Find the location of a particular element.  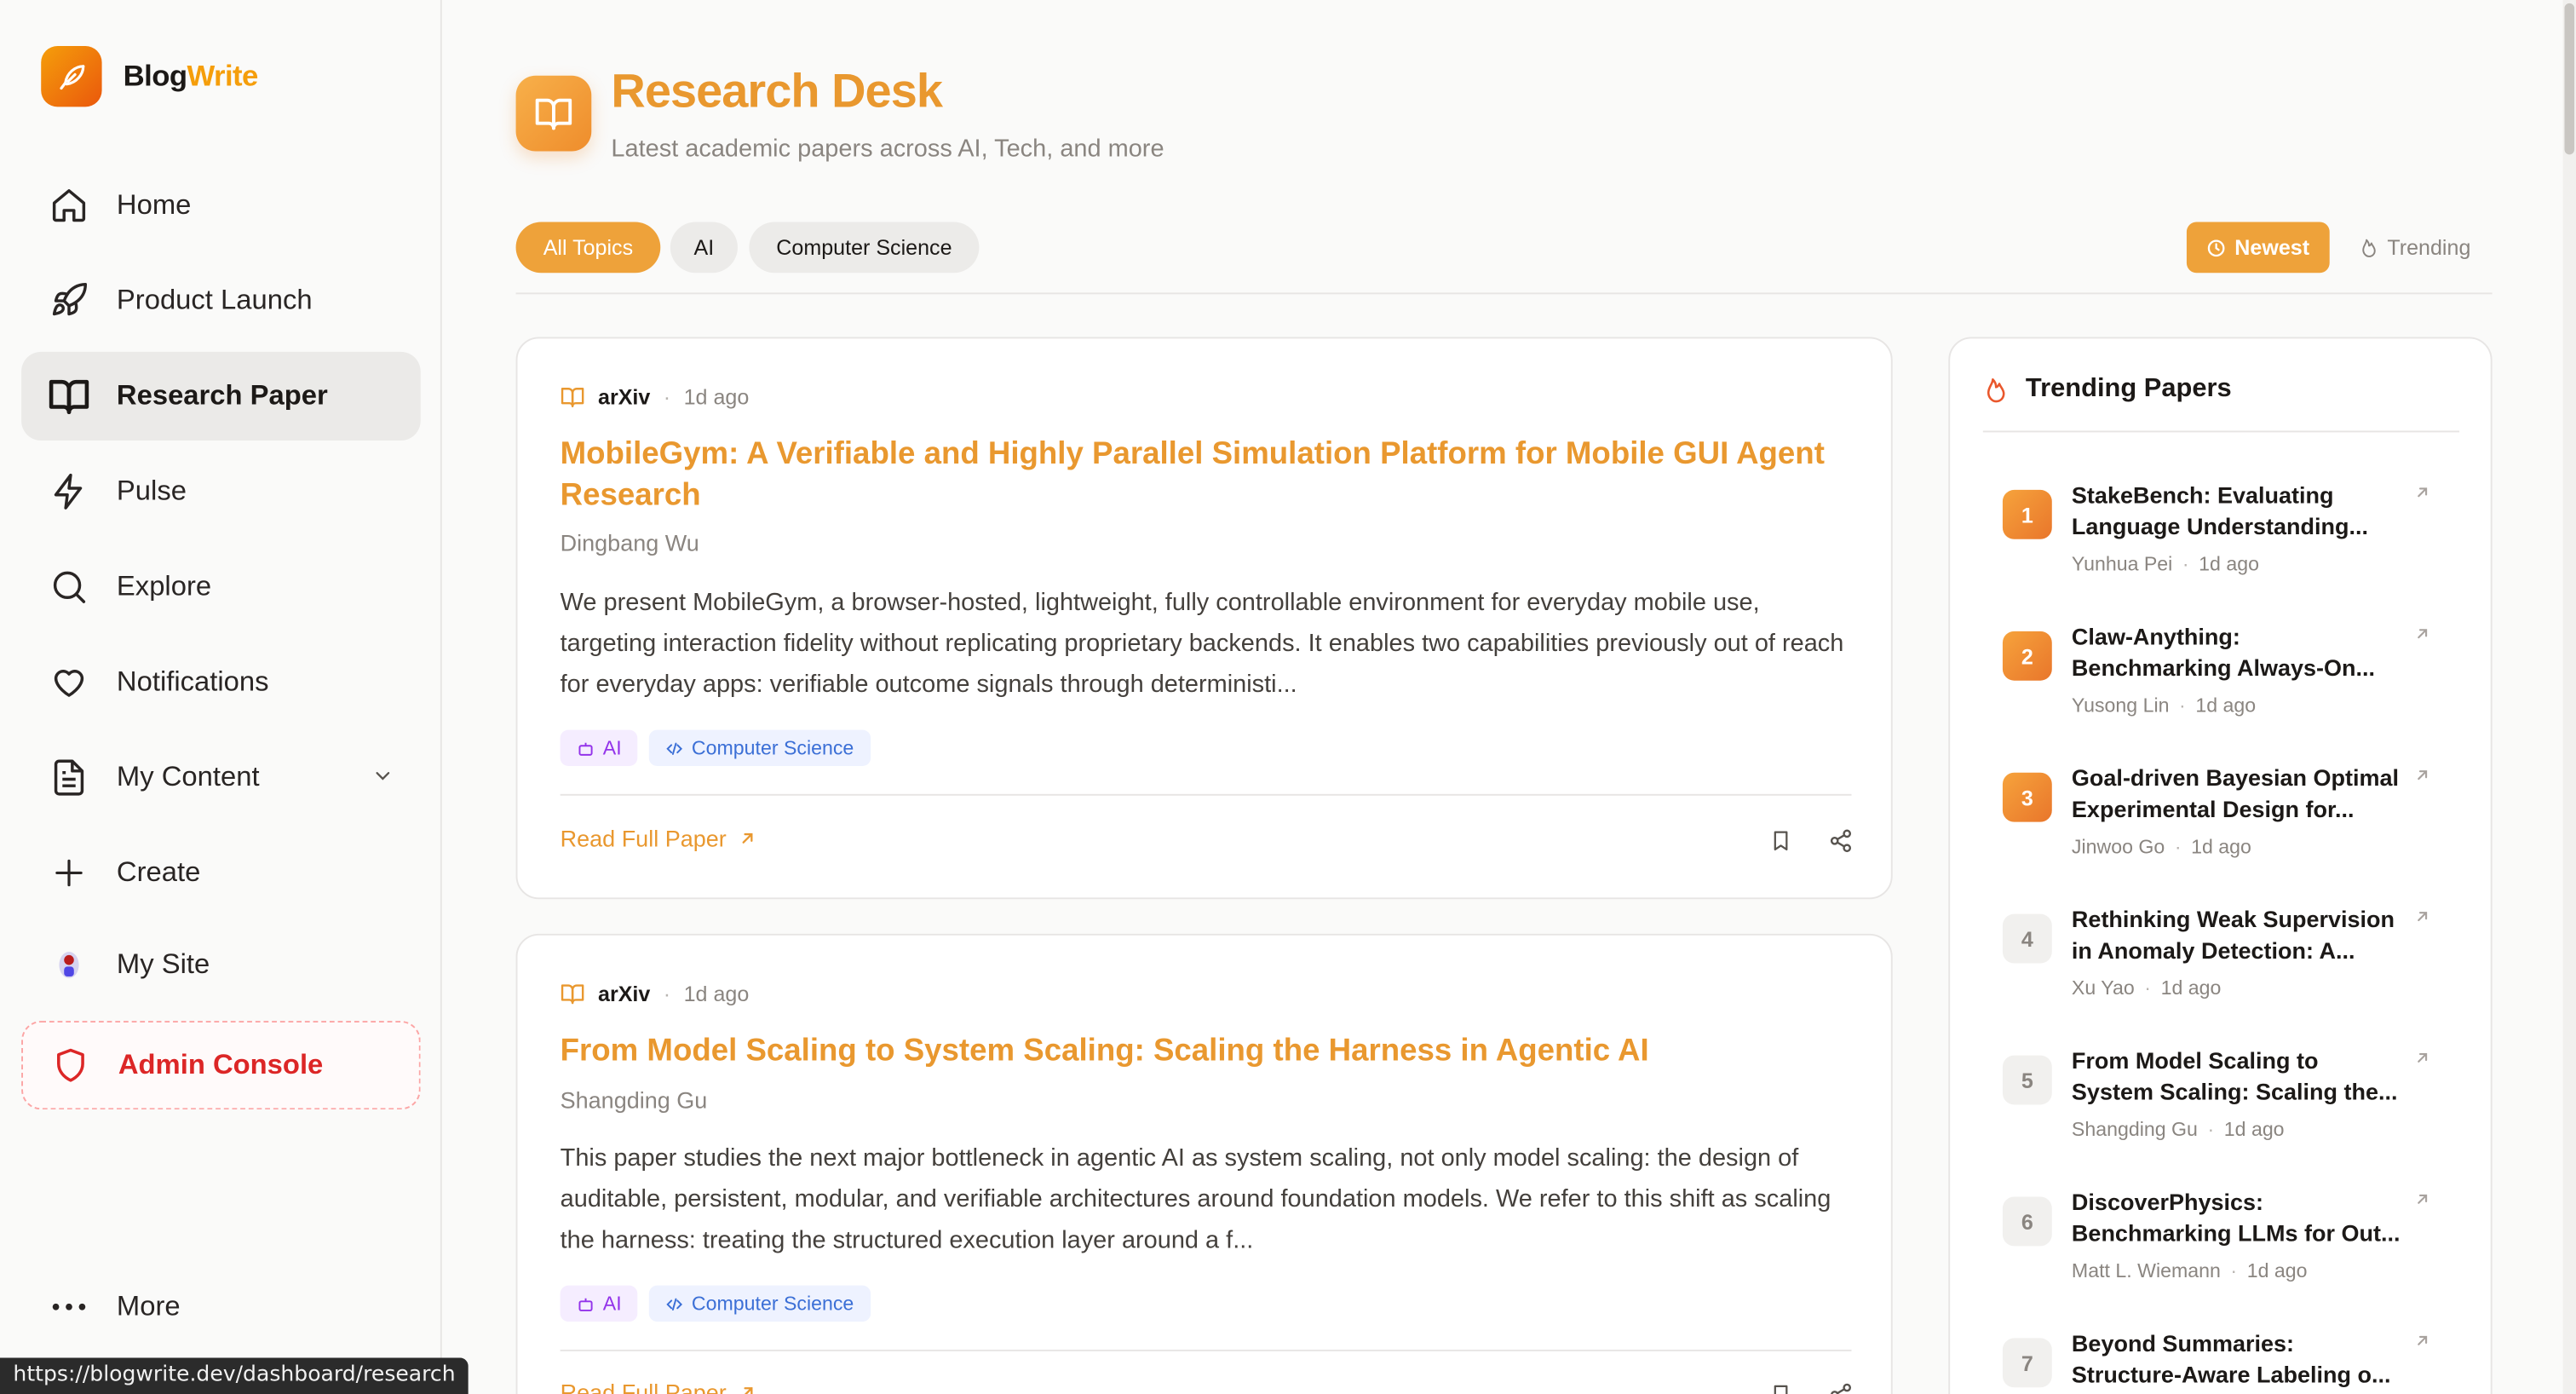

trending-divider is located at coordinates (2221, 431).